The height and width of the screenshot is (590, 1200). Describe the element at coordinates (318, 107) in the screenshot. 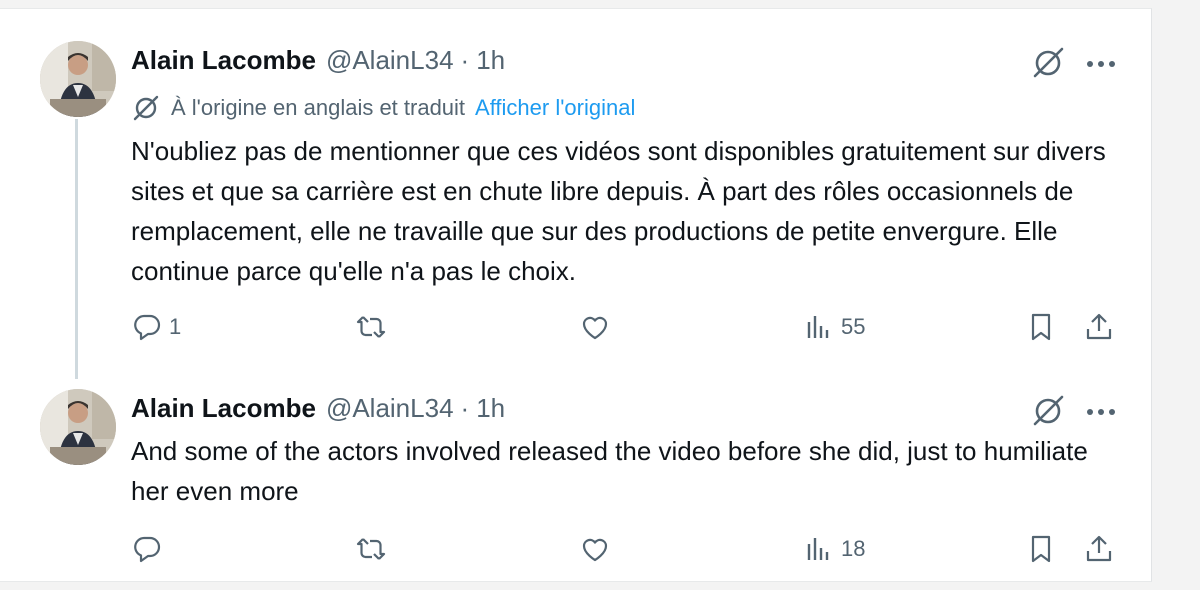

I see `translation-label: À l'origine en anglais et traduit` at that location.